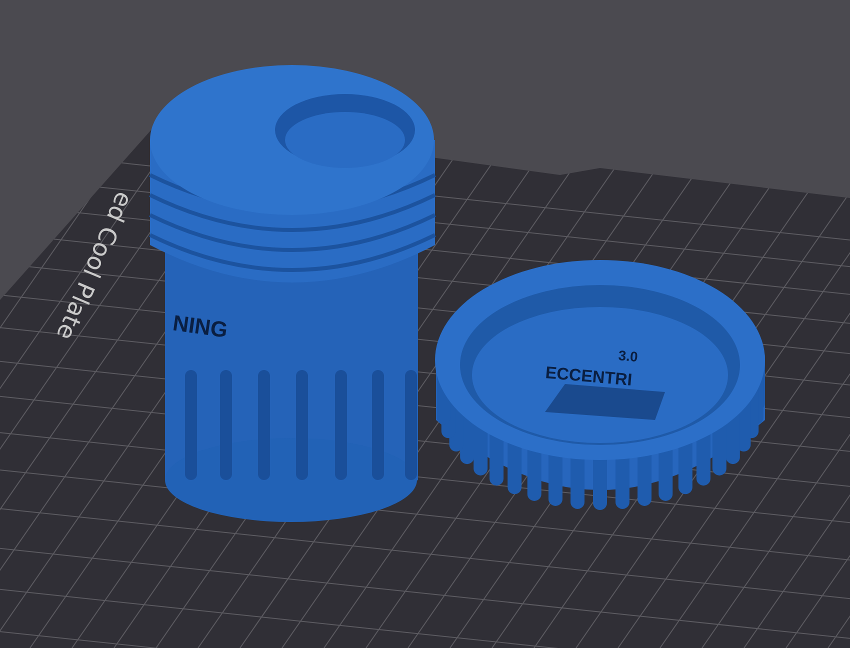  I want to click on plate-label: ed Cool Plate, so click(94, 266).